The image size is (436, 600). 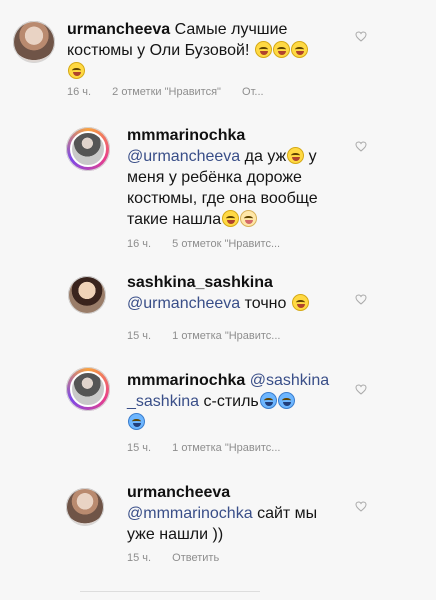 What do you see at coordinates (287, 513) in the screenshot?
I see `comment-text-line-1: сайт мы` at bounding box center [287, 513].